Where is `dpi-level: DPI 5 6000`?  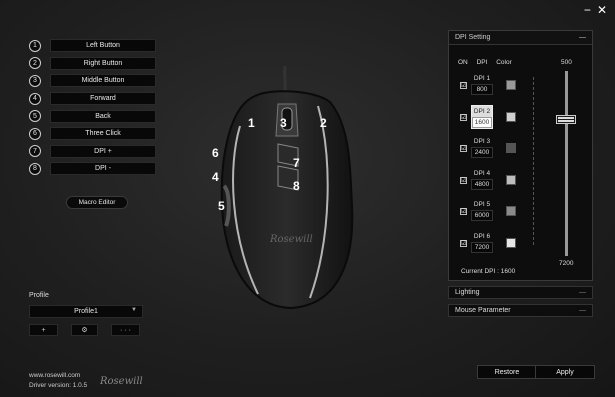 dpi-level: DPI 5 6000 is located at coordinates (482, 210).